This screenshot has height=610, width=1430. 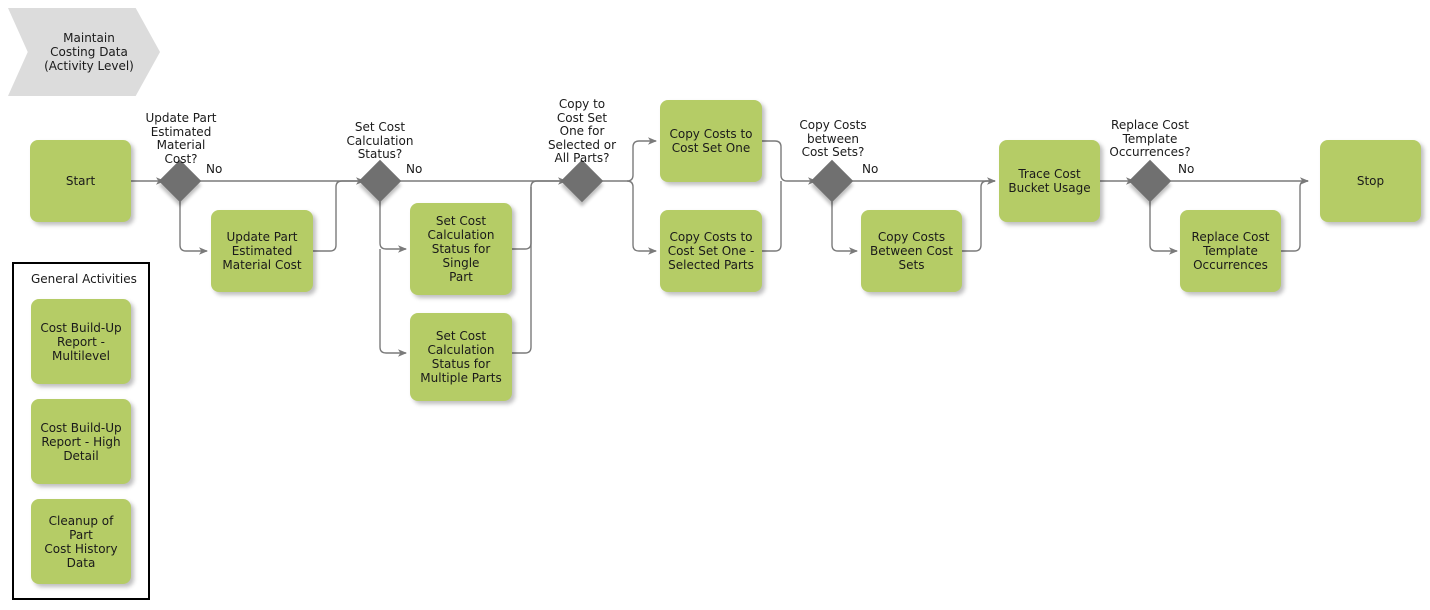 I want to click on decision-label-set-cost-calculation-status: Set Cost Calculation Status?, so click(x=380, y=140).